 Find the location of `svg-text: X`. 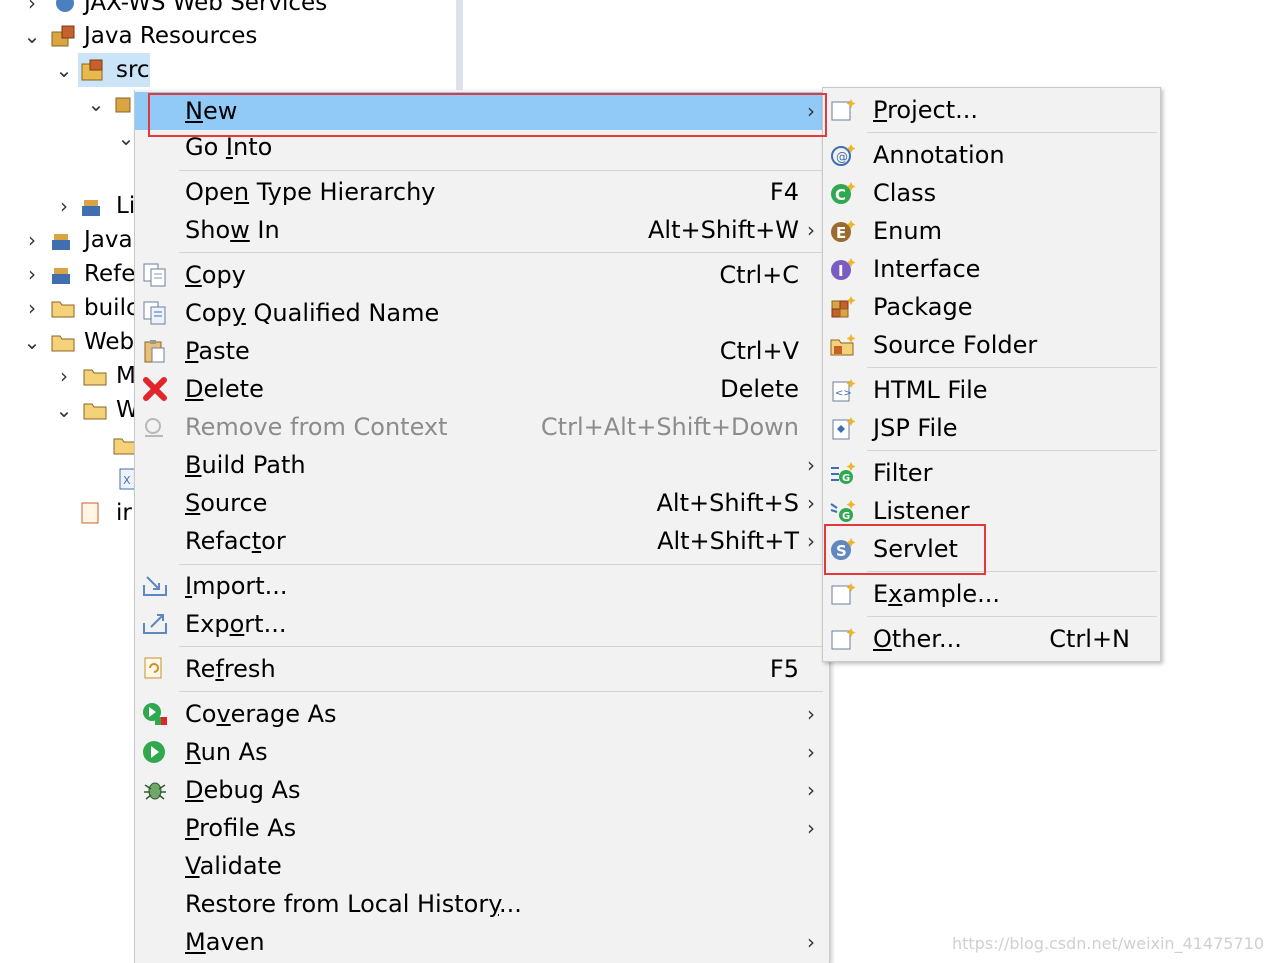

svg-text: X is located at coordinates (127, 480).